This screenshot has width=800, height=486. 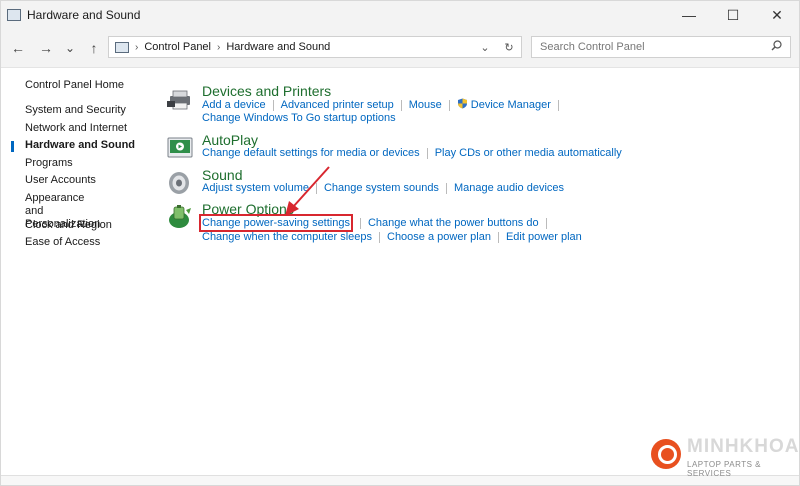 I want to click on sidebar-item-hardware-and-sound: Hardware and Sound, so click(x=80, y=145).